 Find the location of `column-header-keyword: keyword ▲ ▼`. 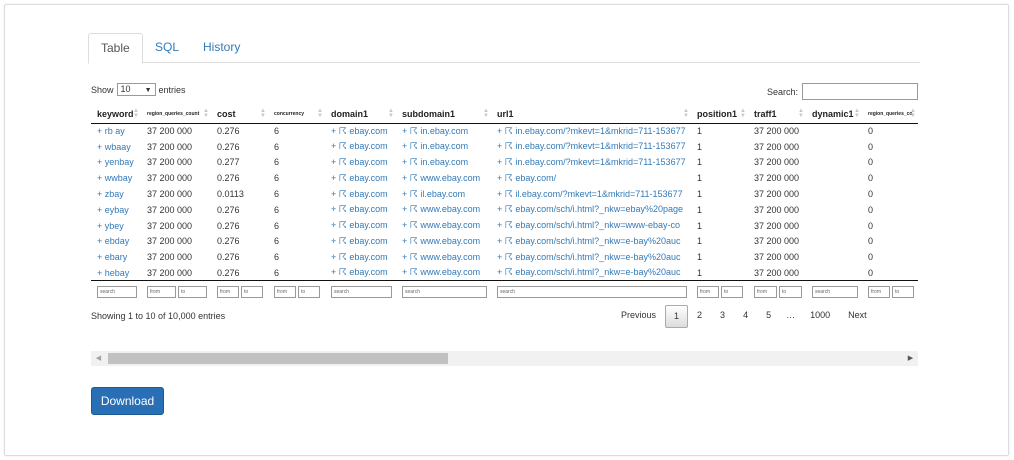

column-header-keyword: keyword ▲ ▼ is located at coordinates (116, 115).